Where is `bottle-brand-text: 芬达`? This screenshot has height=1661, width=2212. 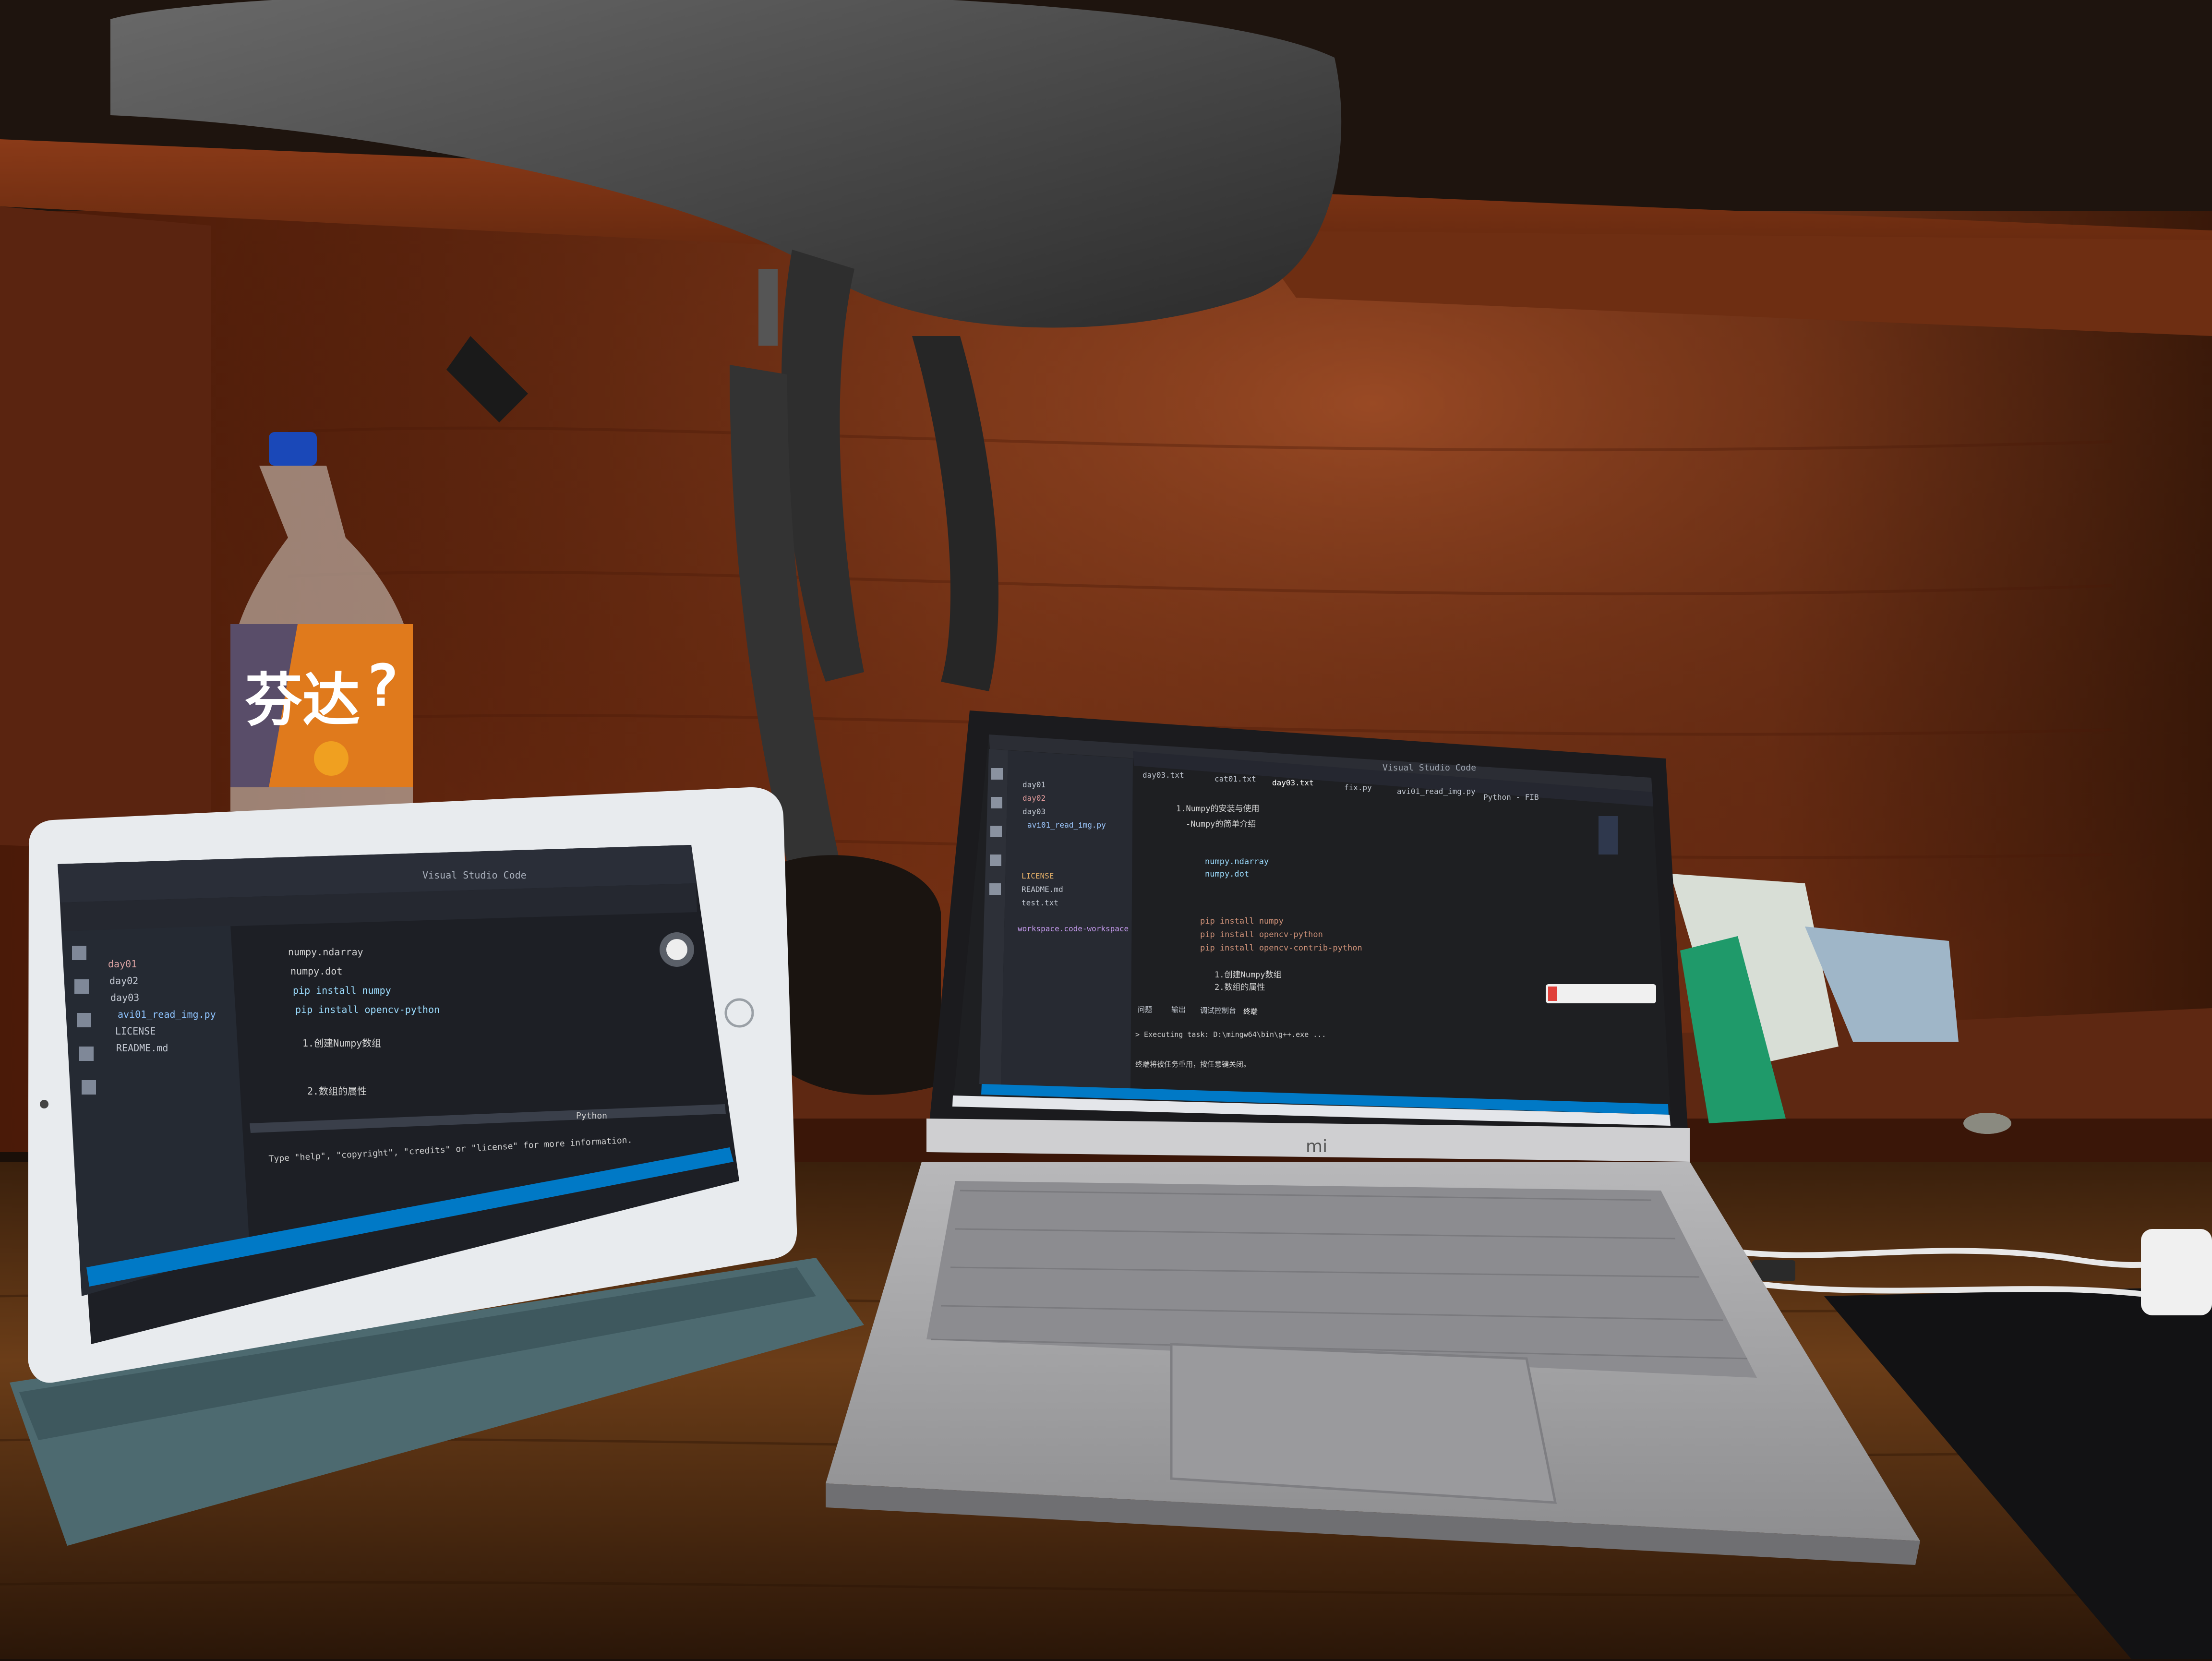 bottle-brand-text: 芬达 is located at coordinates (302, 701).